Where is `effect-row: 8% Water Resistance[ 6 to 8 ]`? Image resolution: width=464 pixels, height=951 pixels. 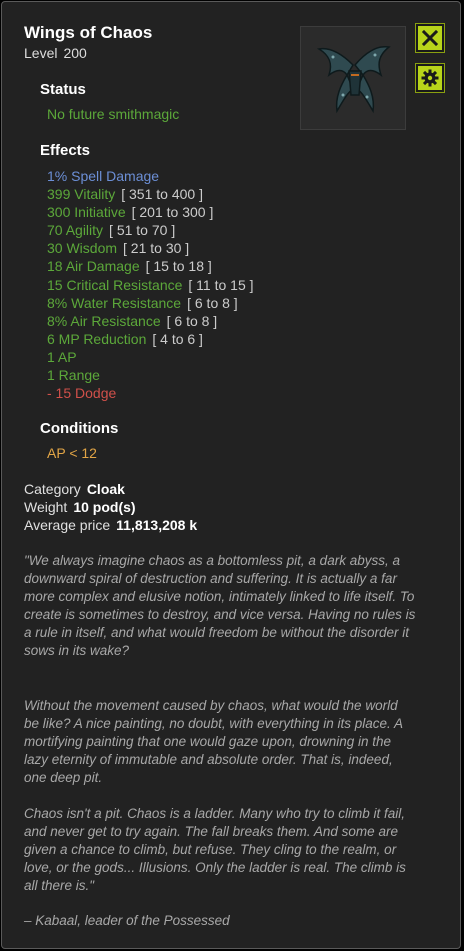
effect-row: 8% Water Resistance[ 6 to 8 ] is located at coordinates (142, 302).